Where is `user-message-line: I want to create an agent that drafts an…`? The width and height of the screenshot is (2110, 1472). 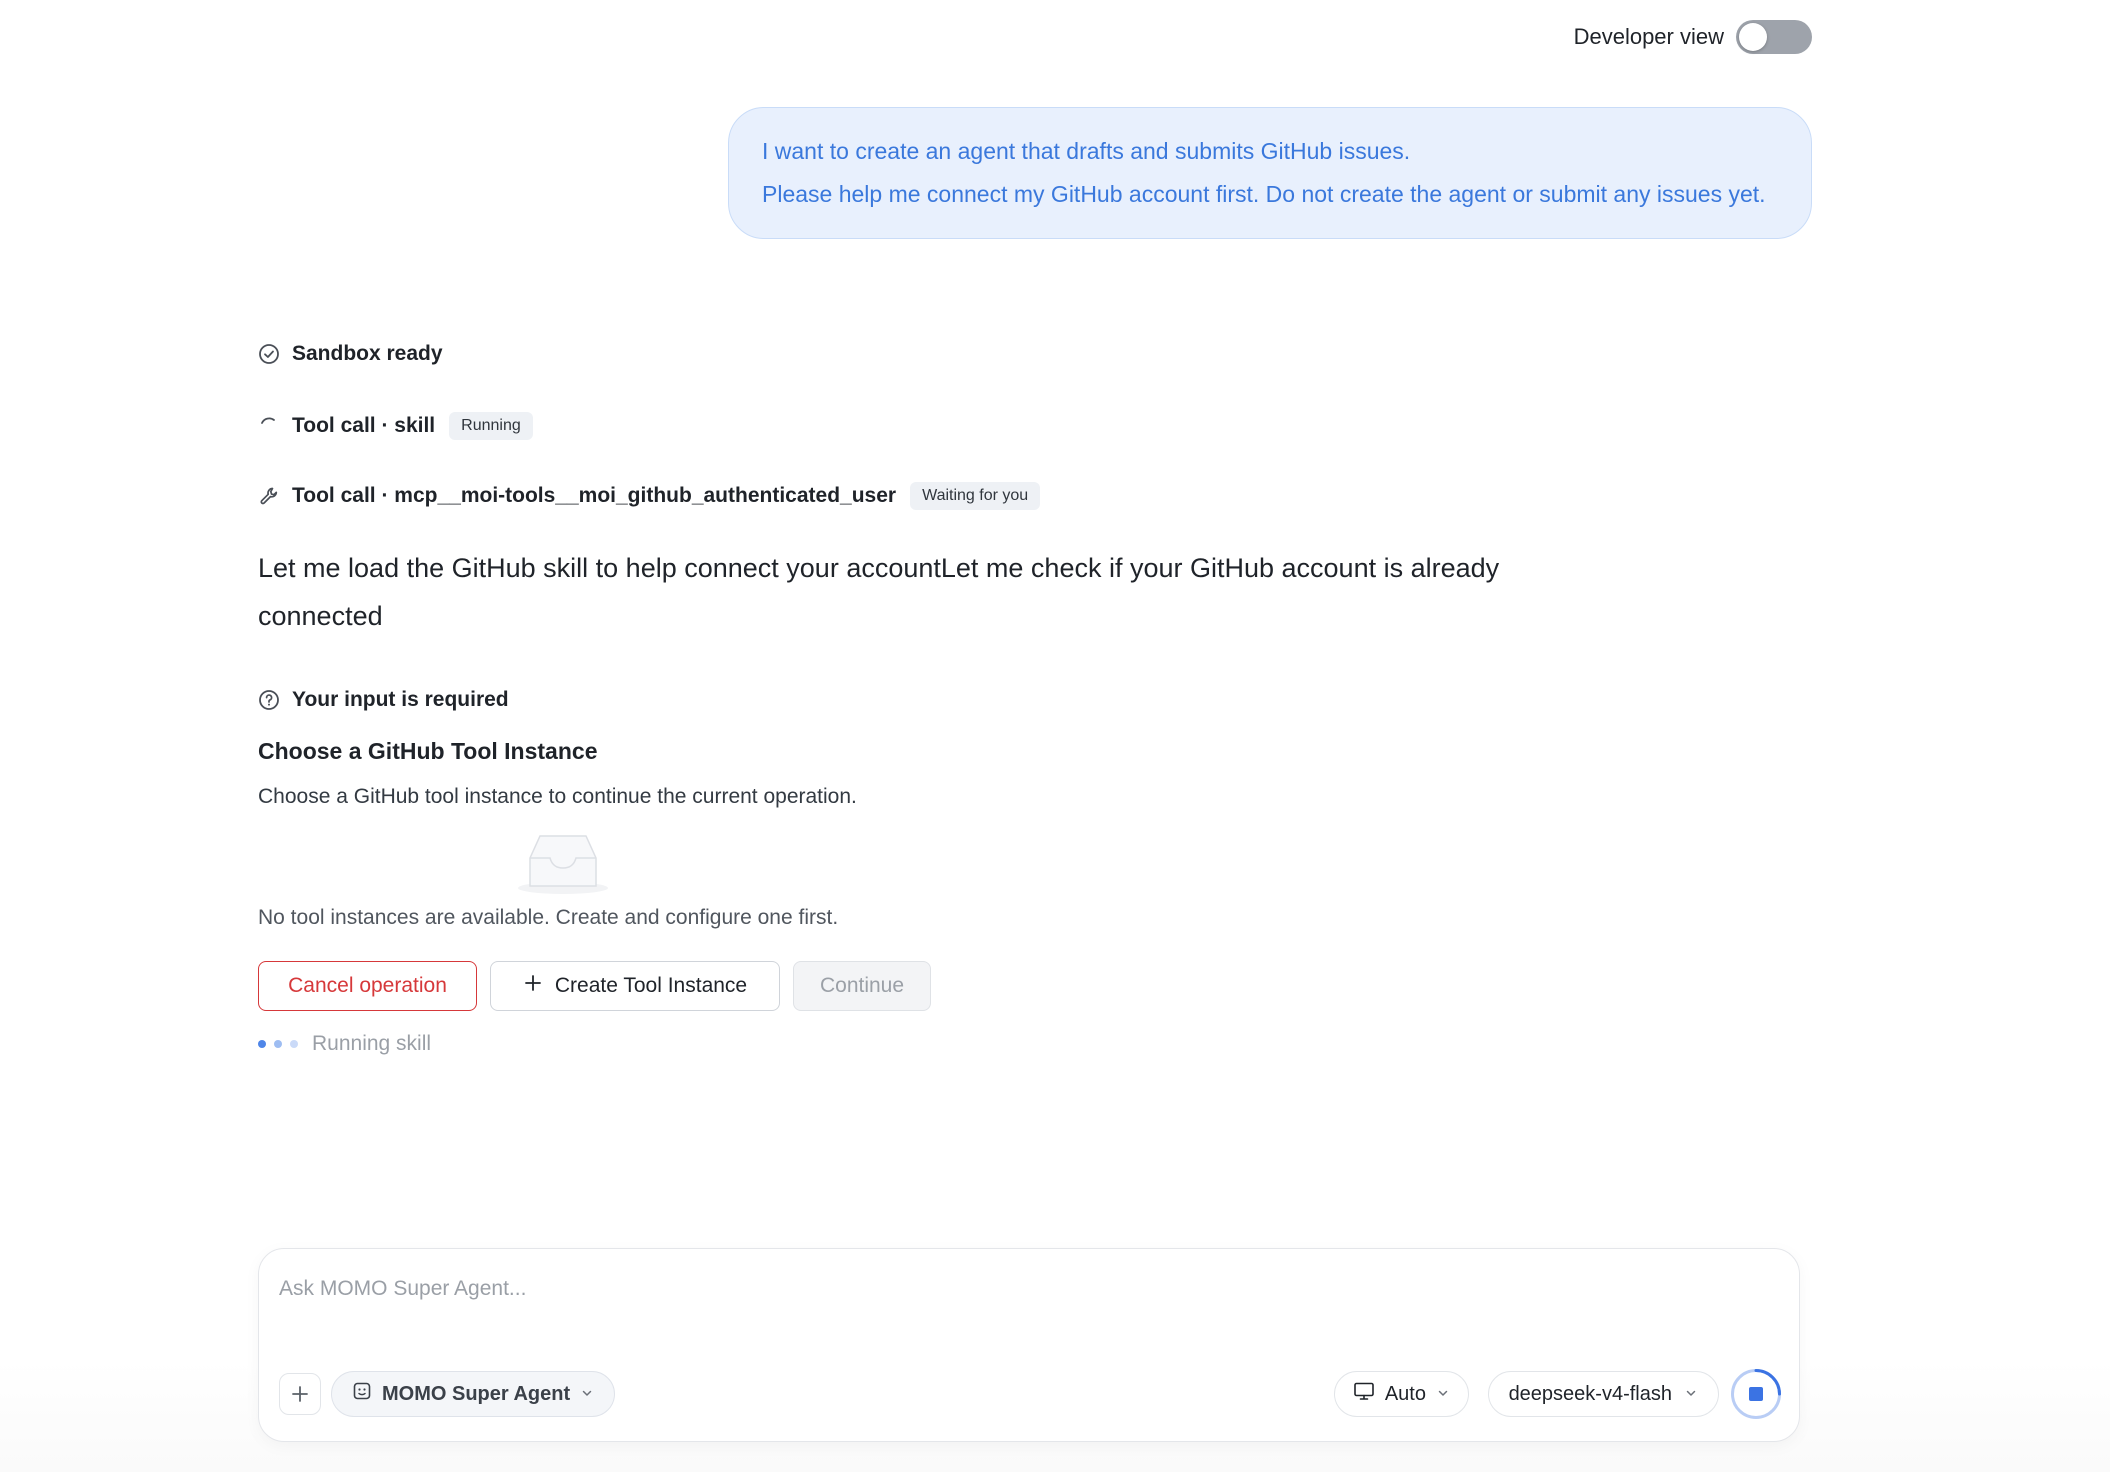 user-message-line: I want to create an agent that drafts an… is located at coordinates (1086, 151).